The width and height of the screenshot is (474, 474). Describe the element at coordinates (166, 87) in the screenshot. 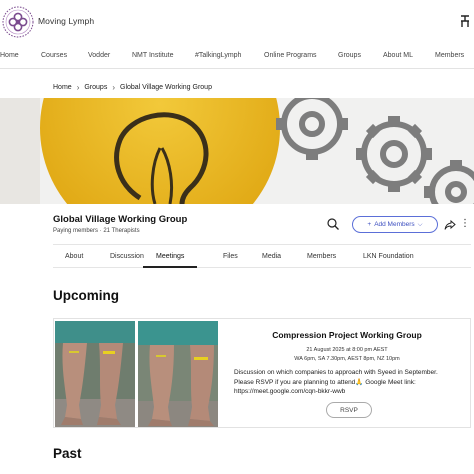

I see `breadcrumb-current: Global Village Working Group` at that location.